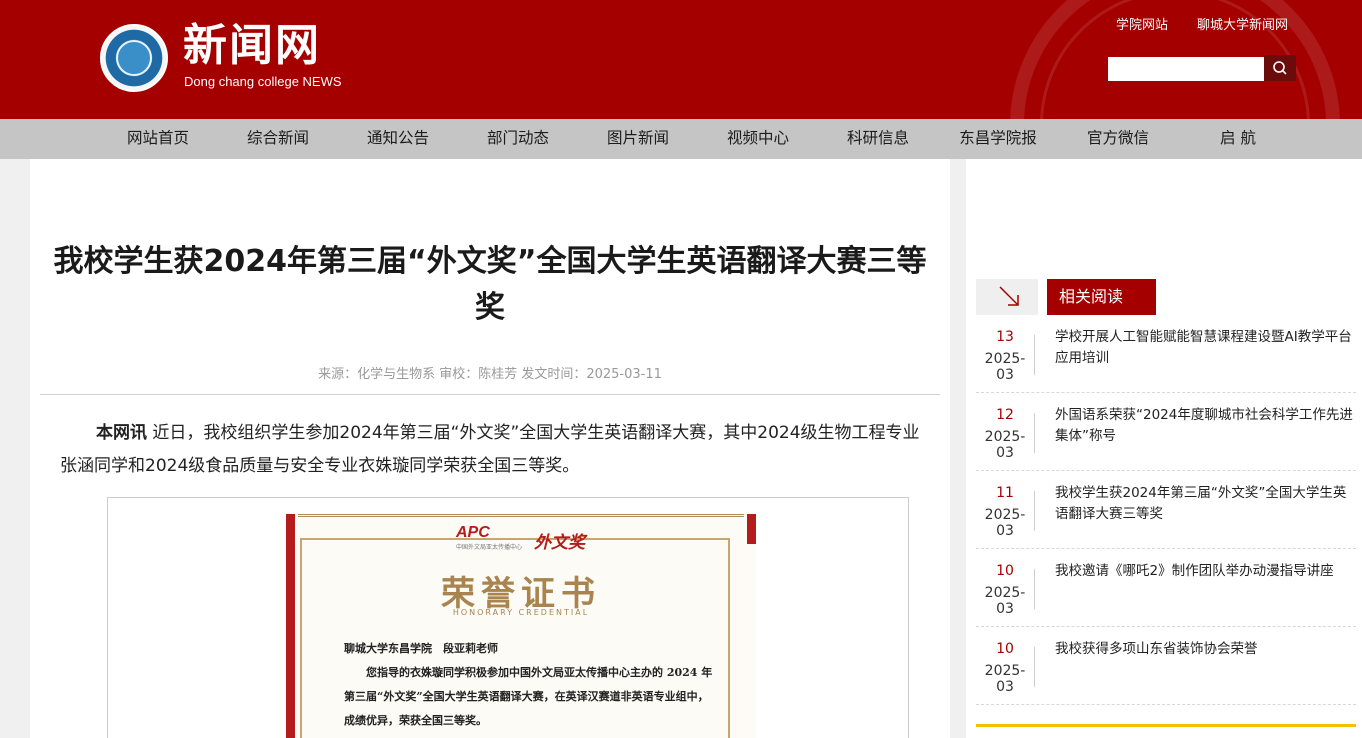  Describe the element at coordinates (398, 139) in the screenshot. I see `nav-item-notices: 通知公告` at that location.